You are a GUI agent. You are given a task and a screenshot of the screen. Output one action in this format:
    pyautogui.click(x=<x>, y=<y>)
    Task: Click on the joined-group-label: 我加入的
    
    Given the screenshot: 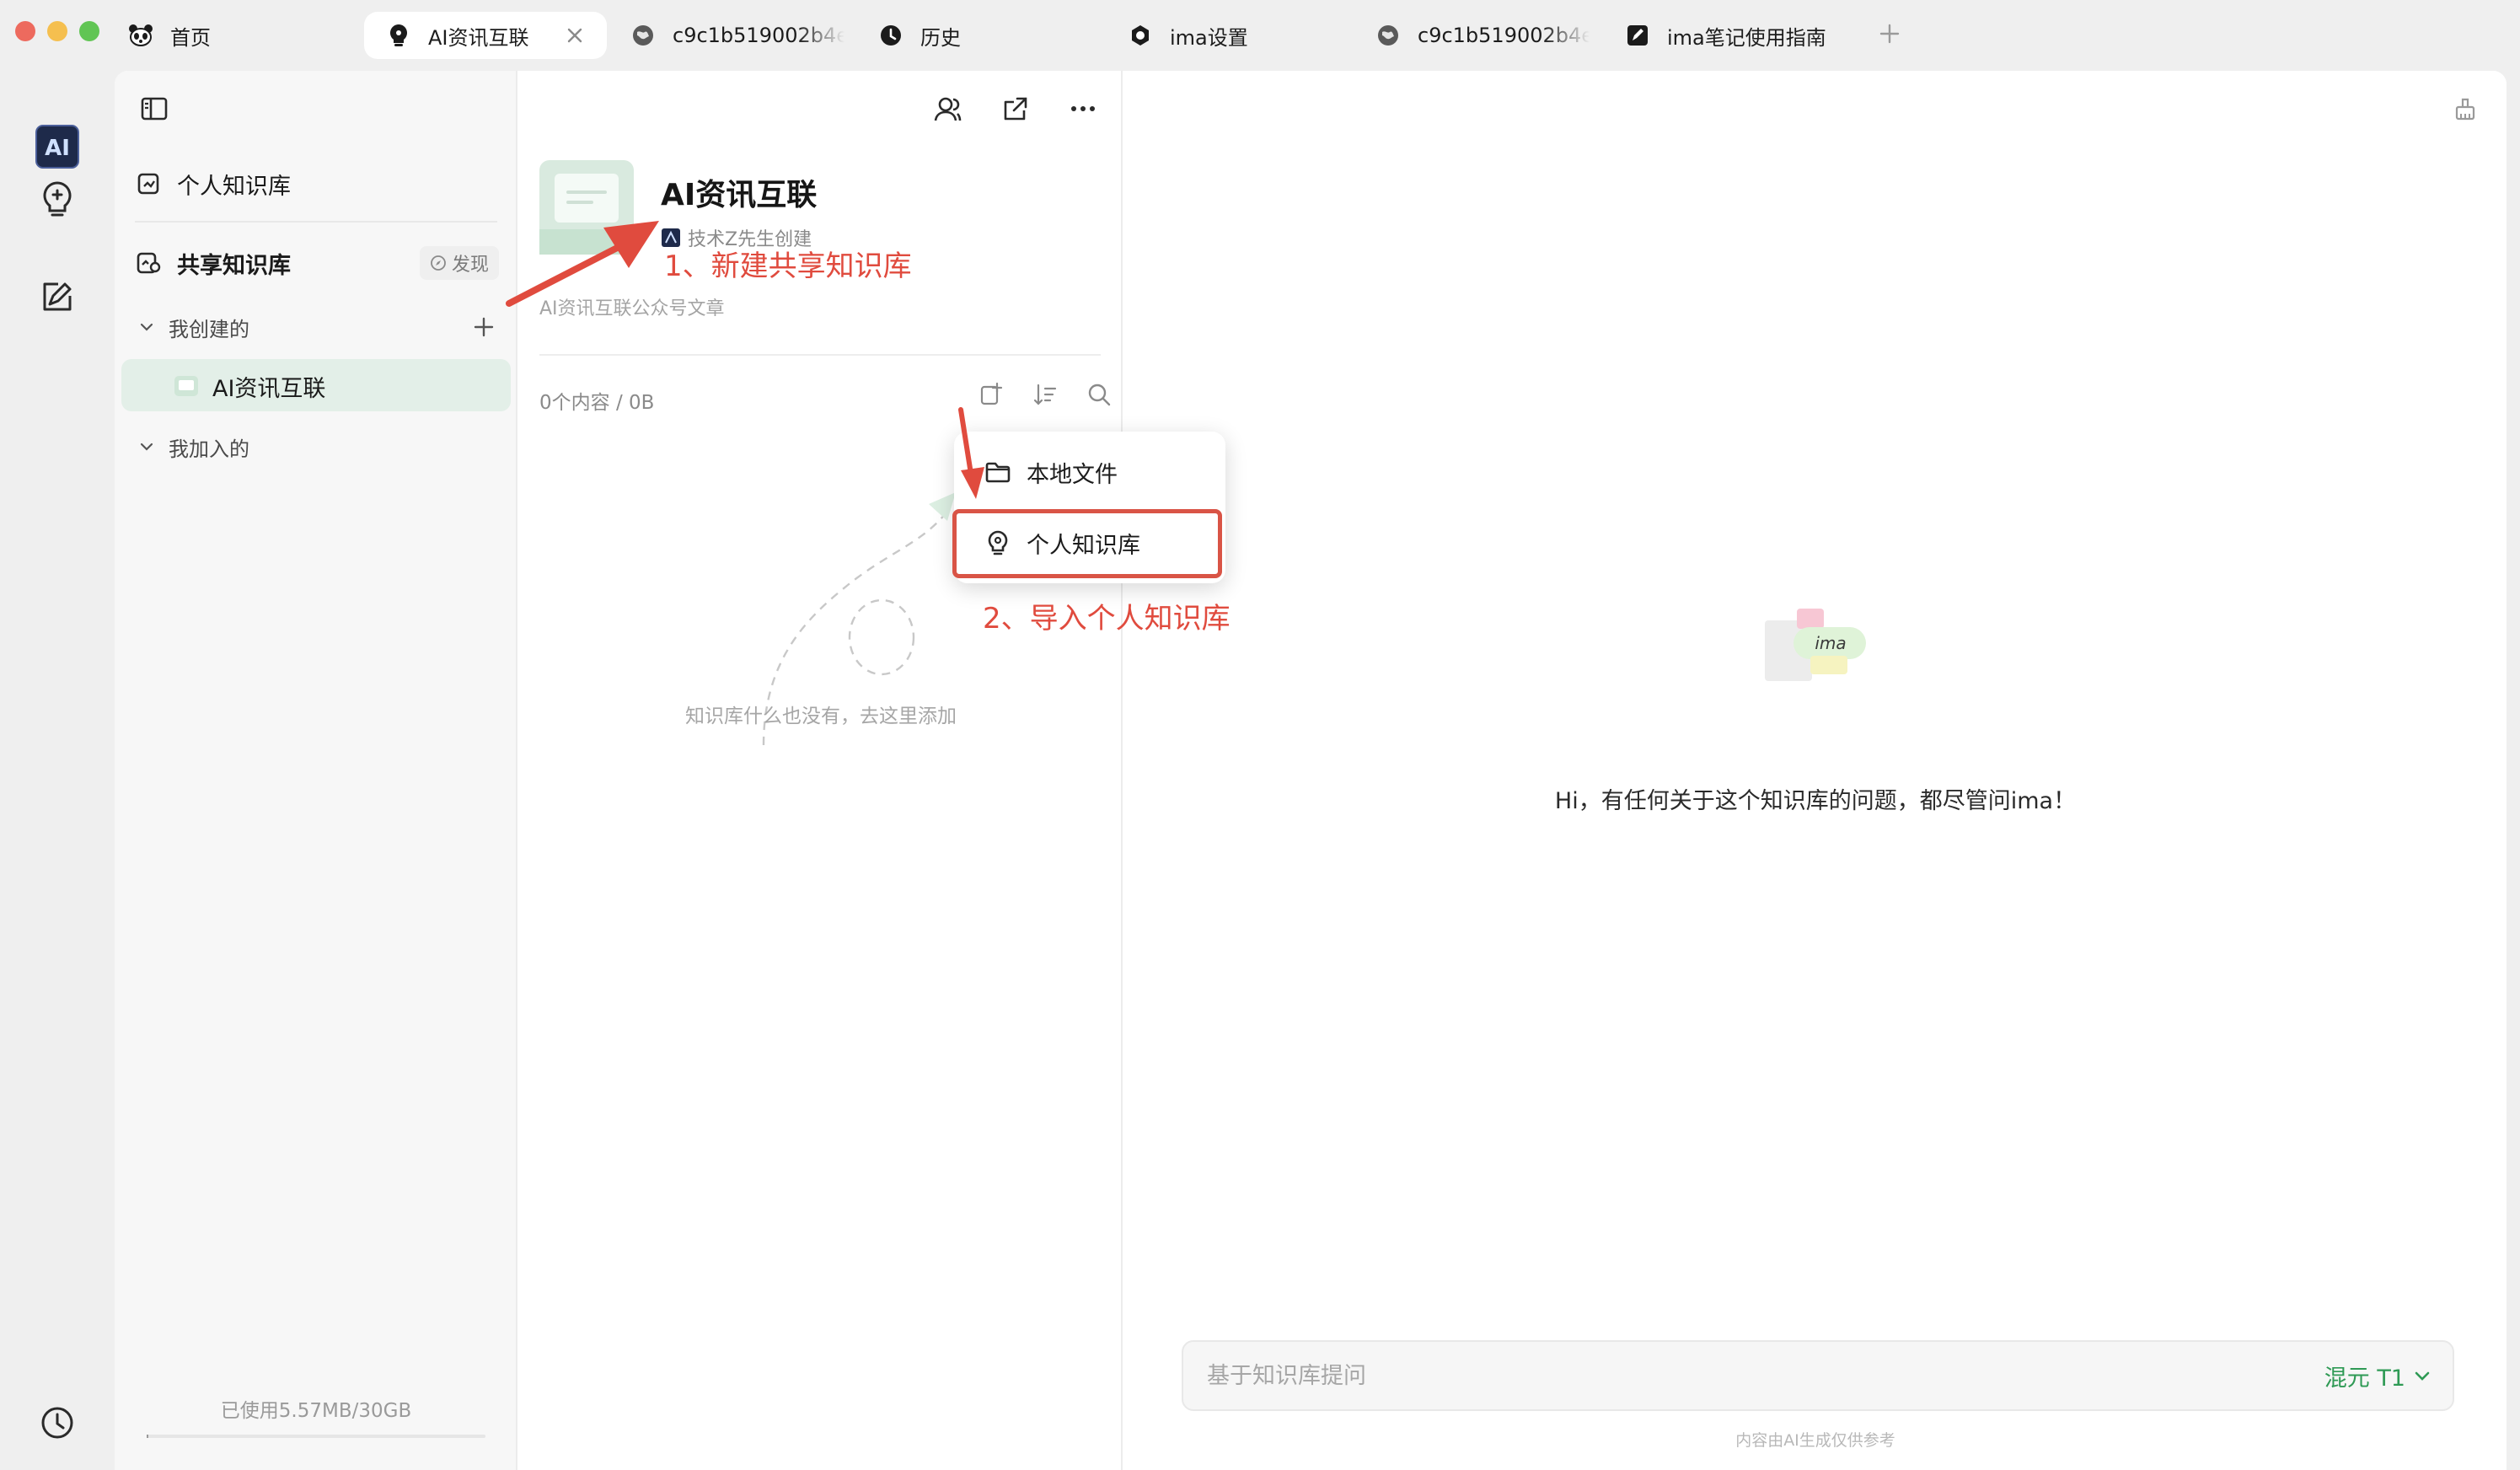 What is the action you would take?
    pyautogui.click(x=209, y=449)
    